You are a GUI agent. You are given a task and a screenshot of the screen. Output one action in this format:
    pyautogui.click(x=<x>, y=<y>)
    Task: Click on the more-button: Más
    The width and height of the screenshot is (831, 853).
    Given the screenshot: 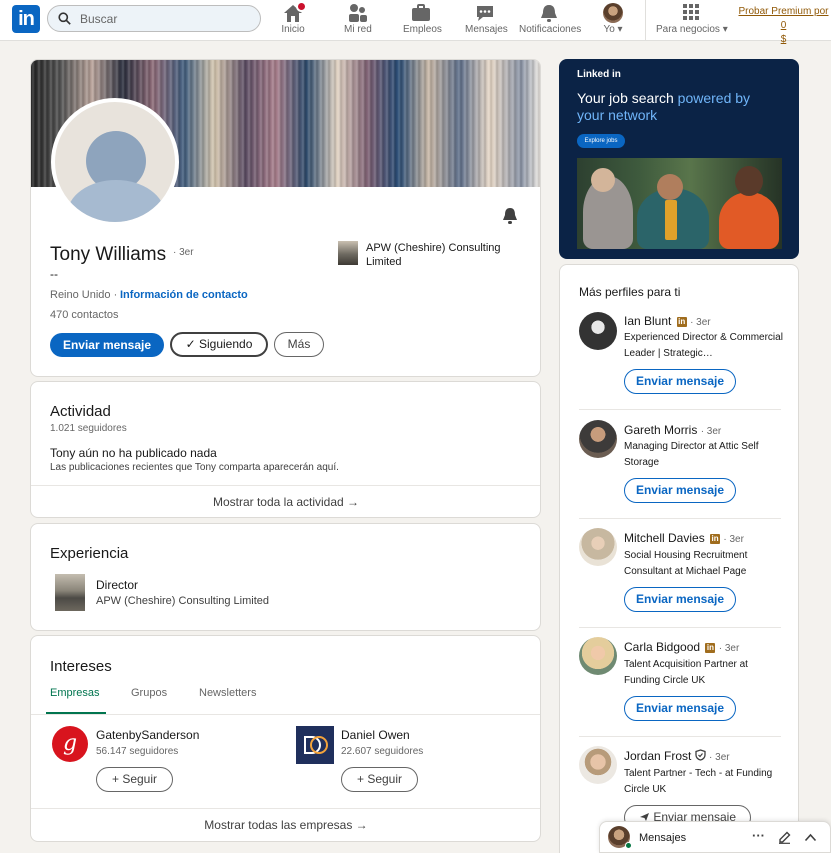 What is the action you would take?
    pyautogui.click(x=299, y=344)
    